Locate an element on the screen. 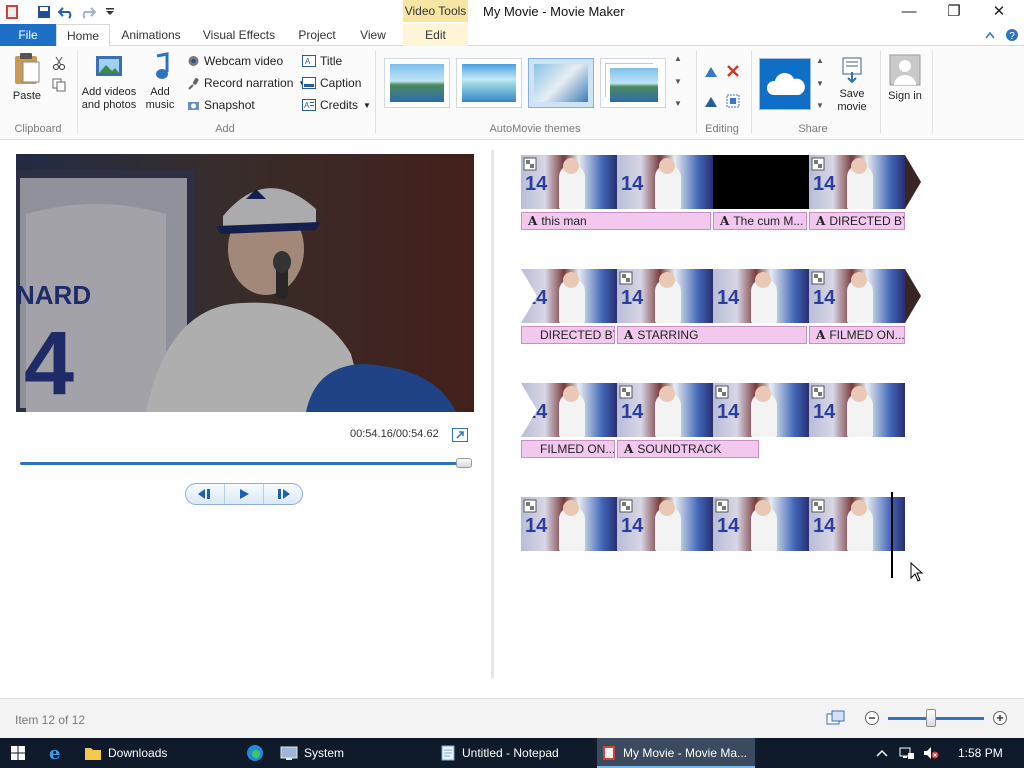 This screenshot has height=768, width=1024. taskbar-downloads: Downloads is located at coordinates (158, 753).